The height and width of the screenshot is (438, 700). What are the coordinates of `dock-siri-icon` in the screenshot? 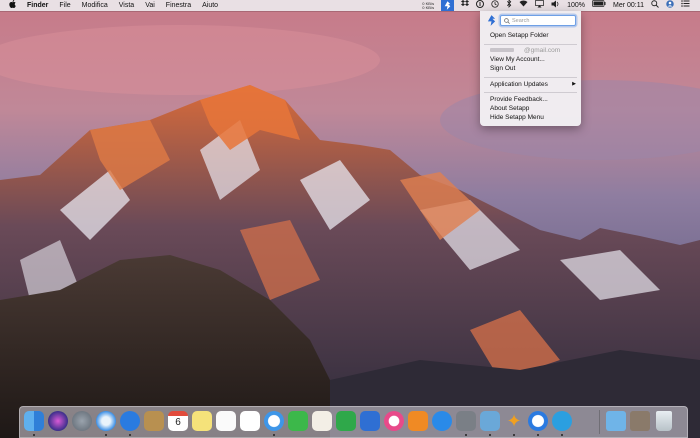 It's located at (58, 421).